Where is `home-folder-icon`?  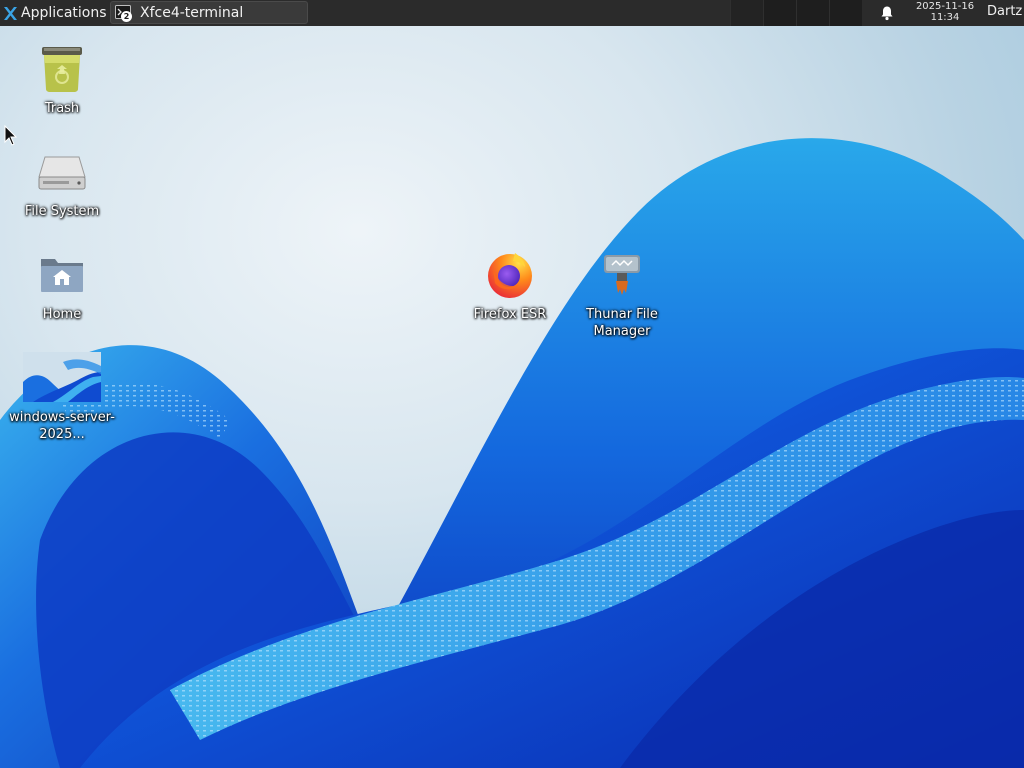
home-folder-icon is located at coordinates (62, 274).